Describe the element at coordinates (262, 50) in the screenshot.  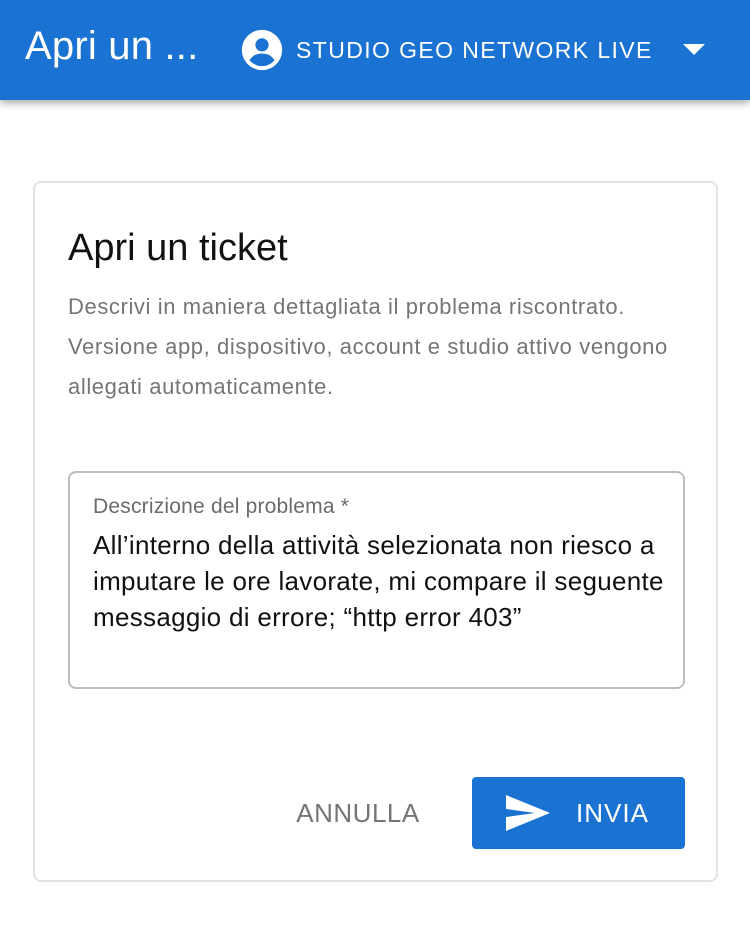
I see `account-circle-icon` at that location.